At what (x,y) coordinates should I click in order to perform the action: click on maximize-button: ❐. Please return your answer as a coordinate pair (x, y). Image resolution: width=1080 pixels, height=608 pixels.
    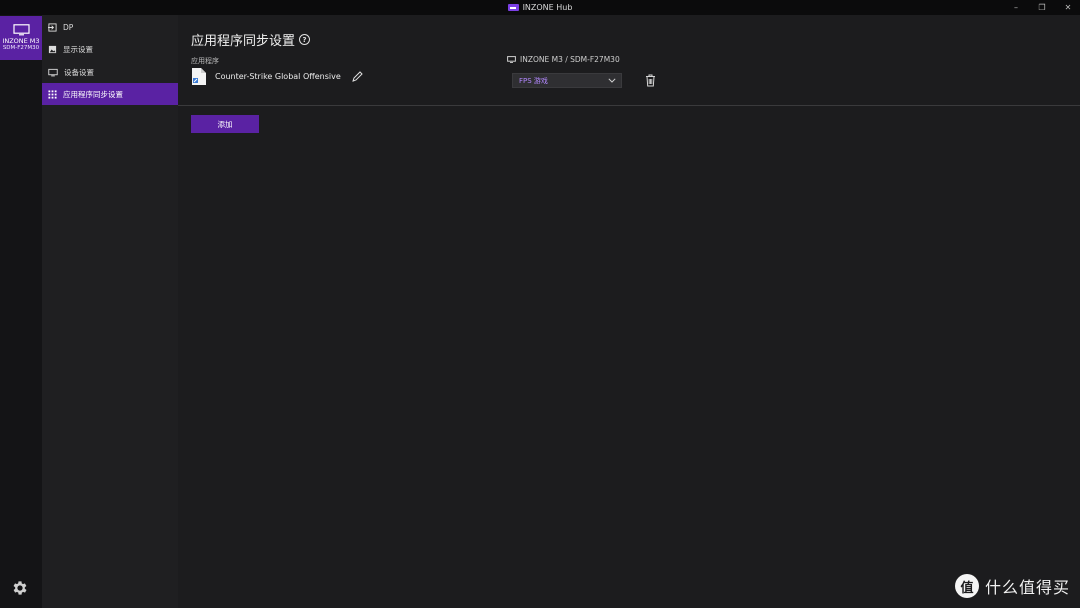
    Looking at the image, I should click on (1042, 7).